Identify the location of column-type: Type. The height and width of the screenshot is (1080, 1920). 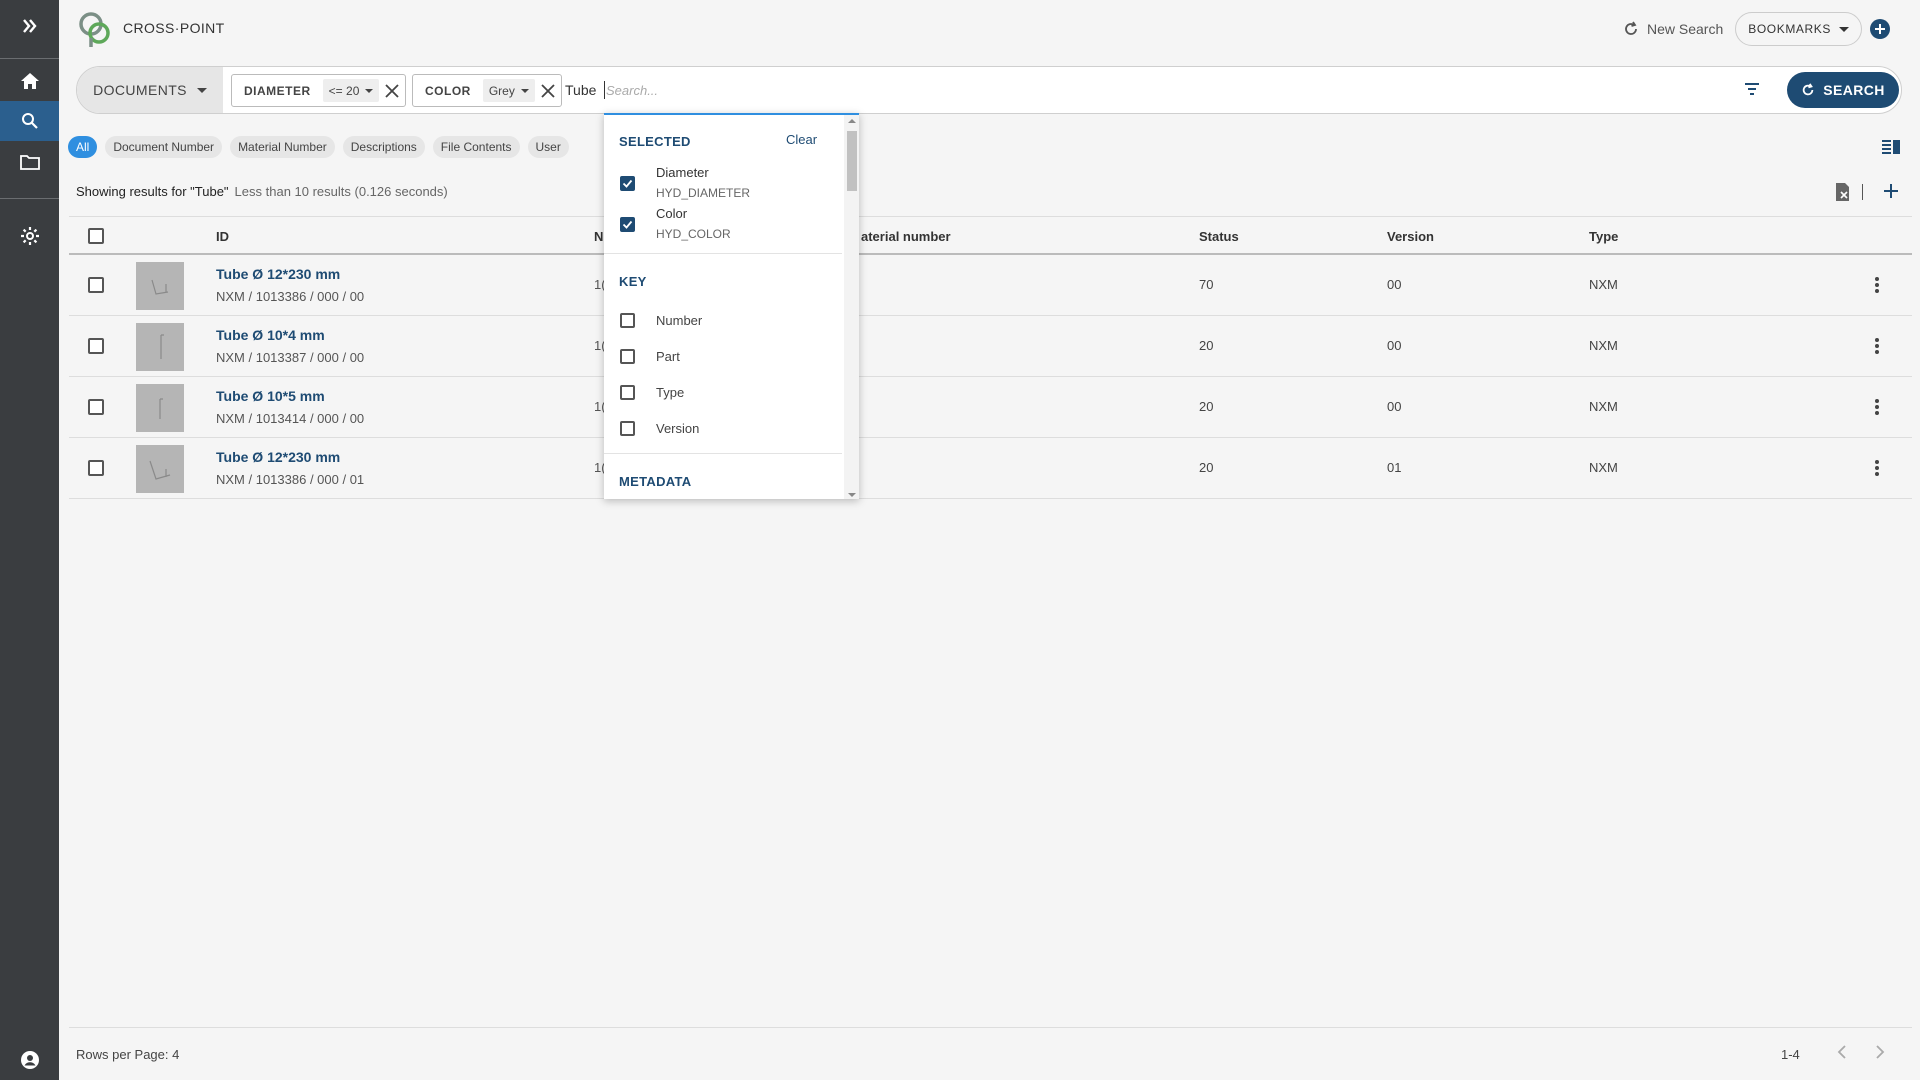
(1603, 236).